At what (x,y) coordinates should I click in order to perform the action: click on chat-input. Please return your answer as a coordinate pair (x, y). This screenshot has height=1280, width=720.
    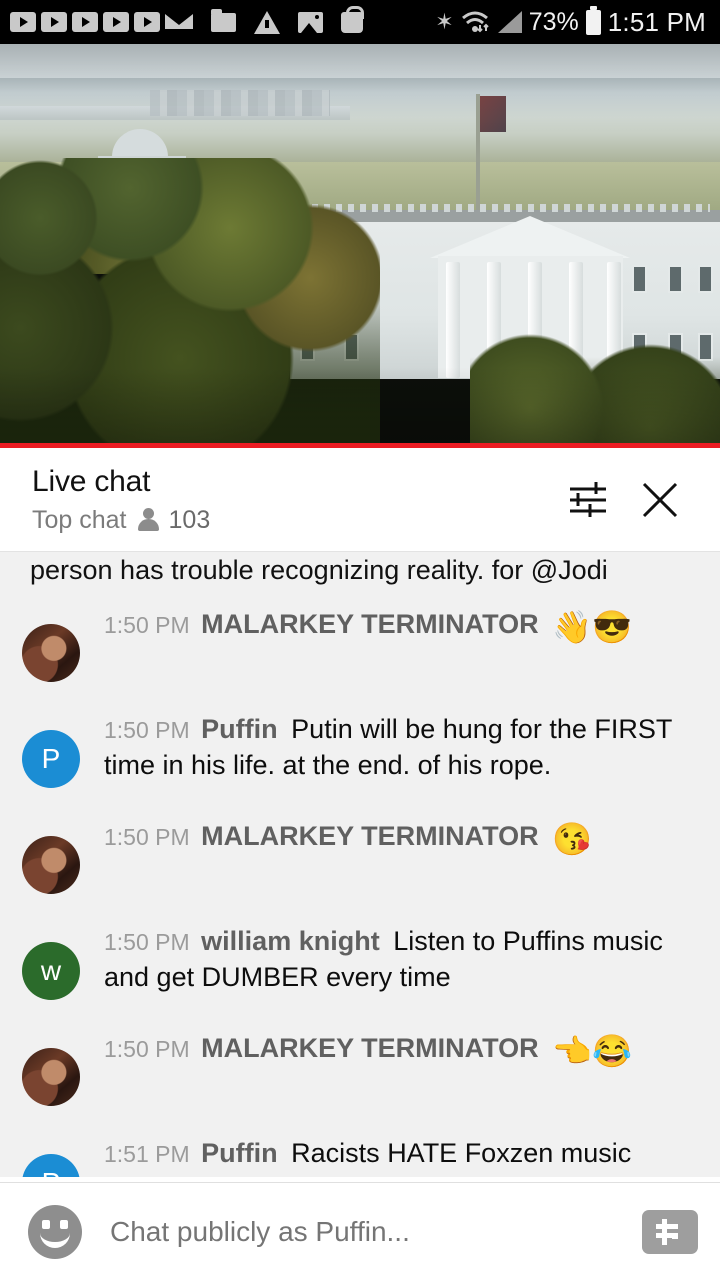
    Looking at the image, I should click on (362, 1231).